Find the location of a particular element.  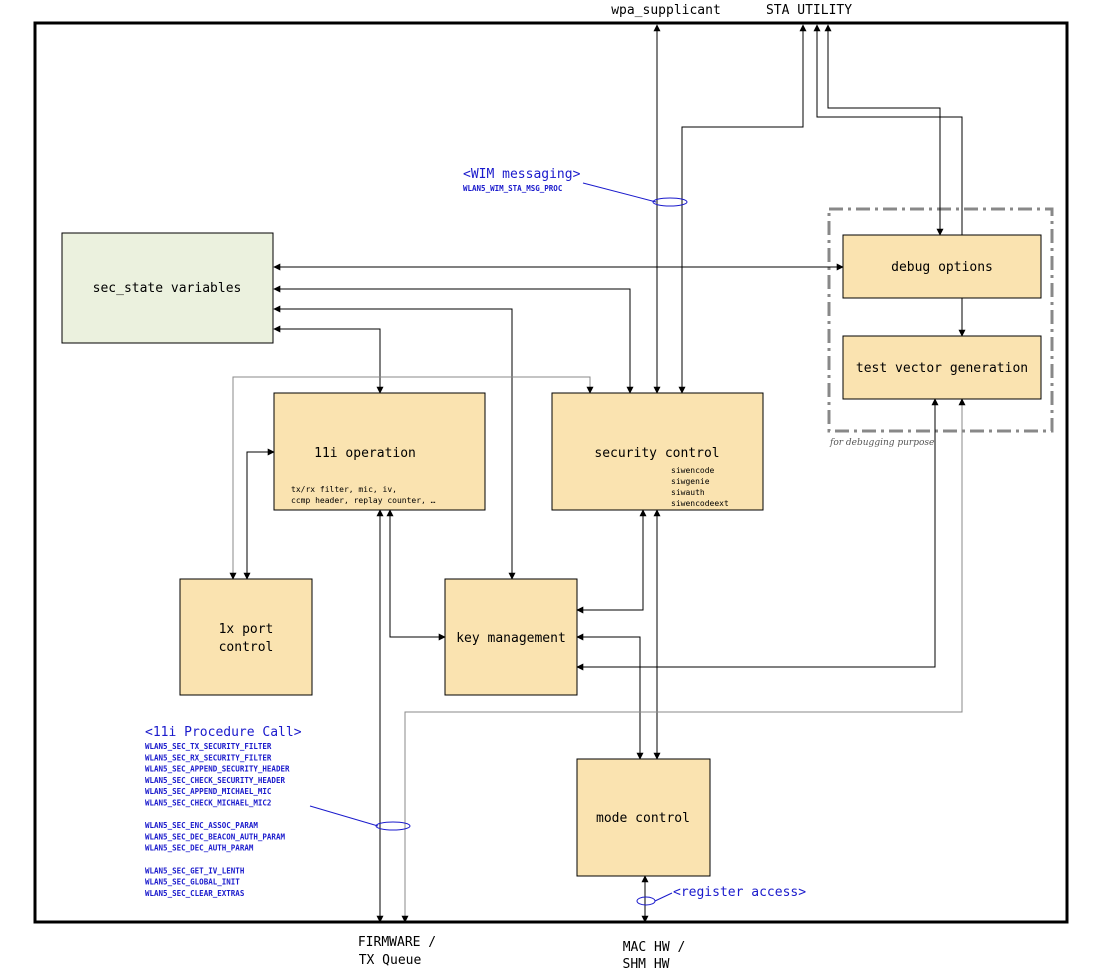

block-label: key management is located at coordinates (511, 638).